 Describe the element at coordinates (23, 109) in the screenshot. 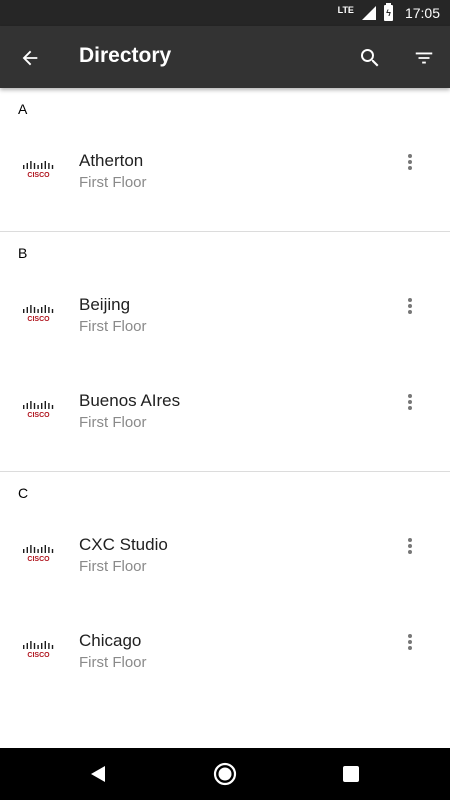

I see `section-letter: A` at that location.